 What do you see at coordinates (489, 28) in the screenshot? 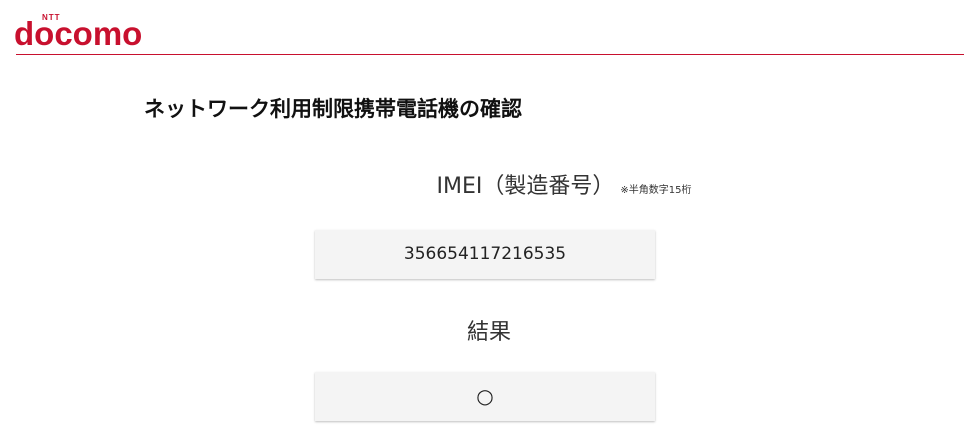
I see `site-header: NTT docomo` at bounding box center [489, 28].